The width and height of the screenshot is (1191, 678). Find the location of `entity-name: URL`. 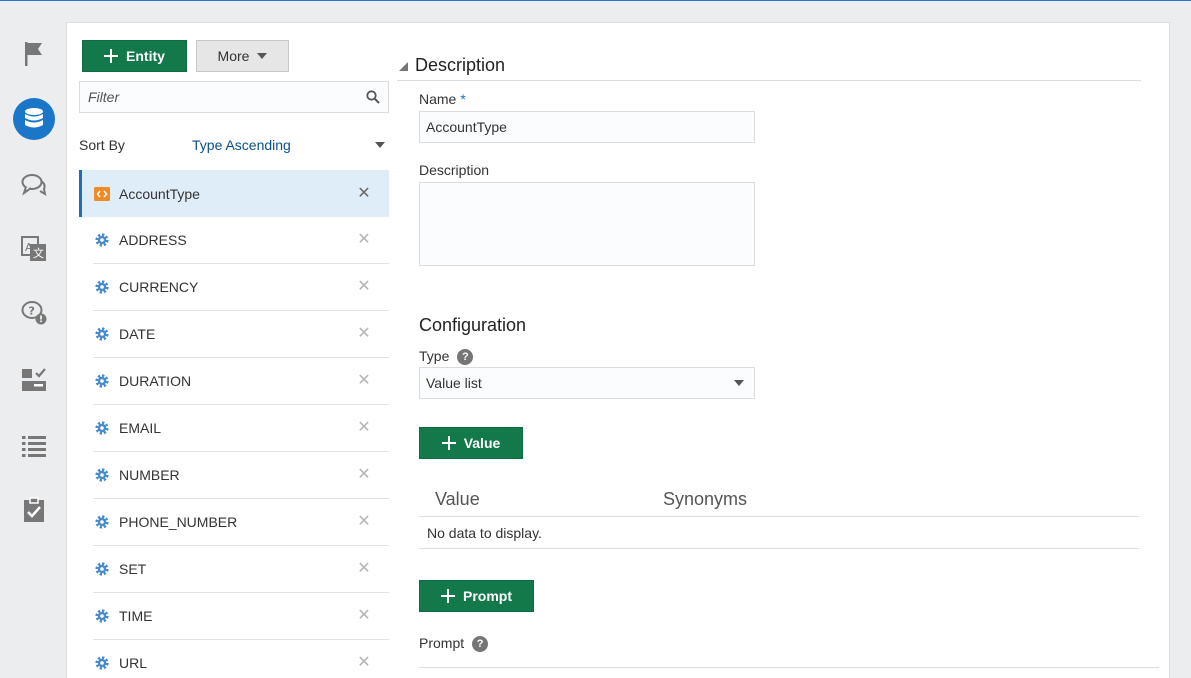

entity-name: URL is located at coordinates (133, 663).